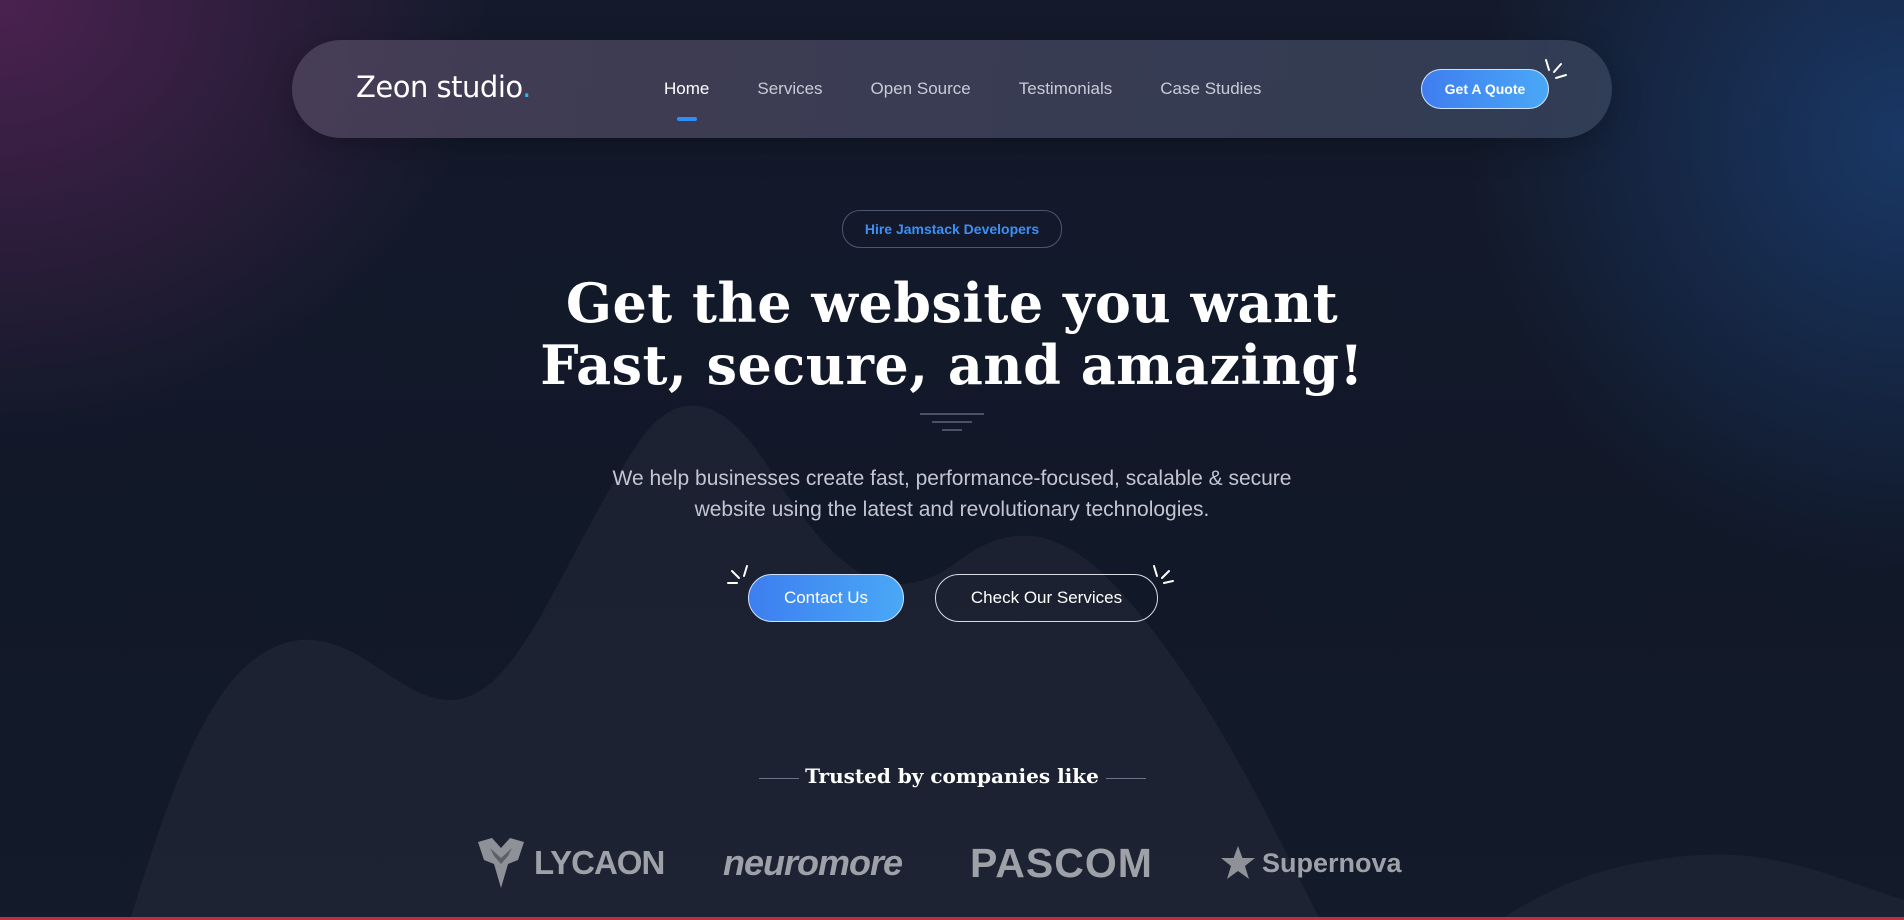  I want to click on client-name: neuromore, so click(813, 862).